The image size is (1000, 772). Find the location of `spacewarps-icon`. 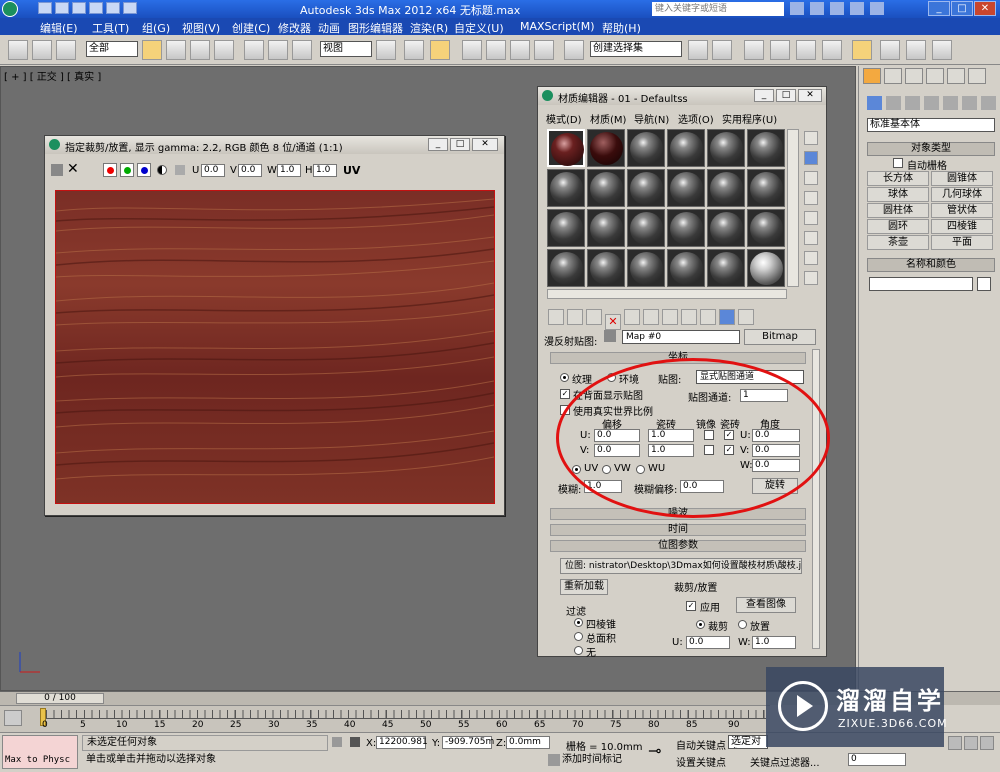

spacewarps-icon is located at coordinates (969, 103).